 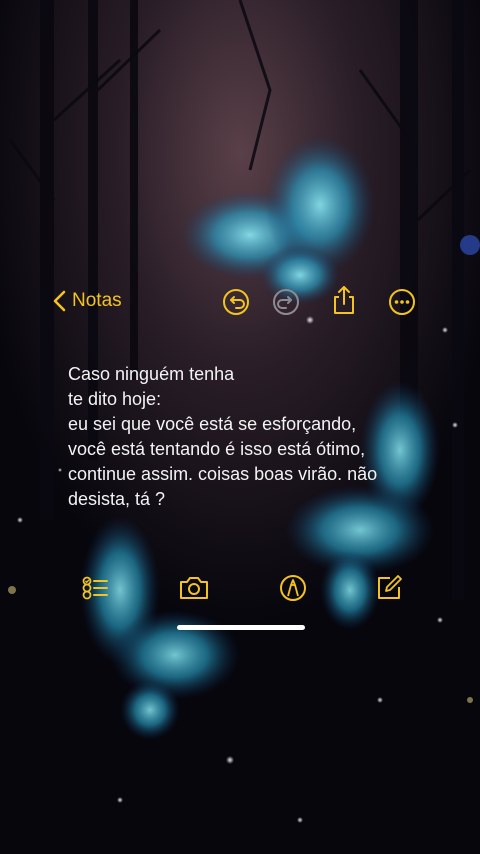 I want to click on camera-icon, so click(x=194, y=588).